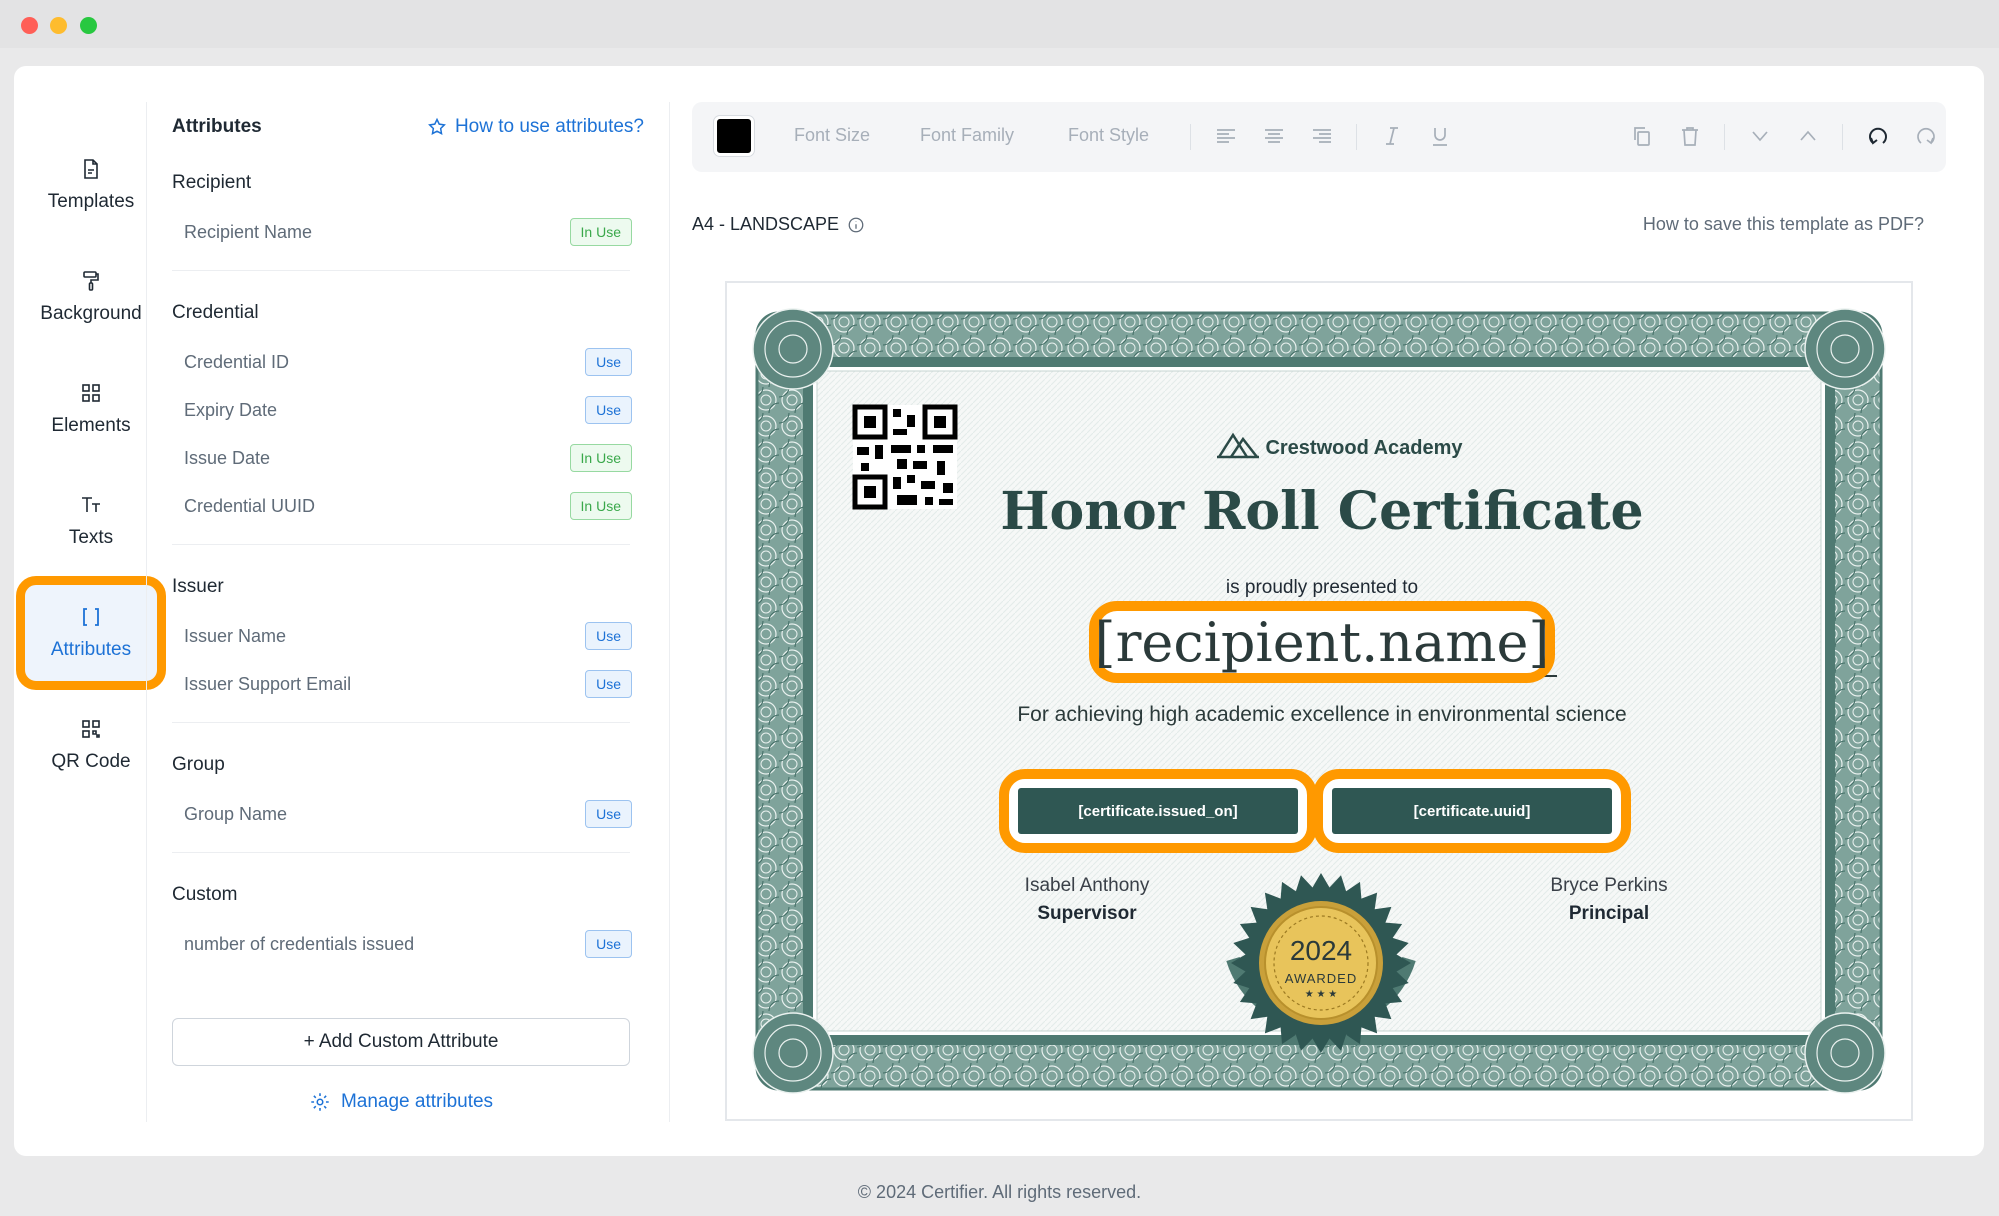  I want to click on section-custom-title: Custom, so click(205, 894).